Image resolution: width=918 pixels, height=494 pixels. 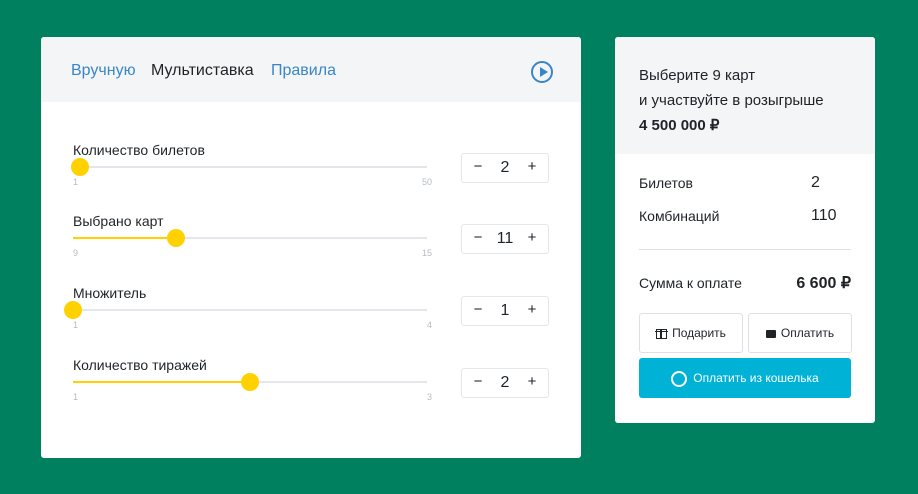 What do you see at coordinates (426, 182) in the screenshot?
I see `slider-max: 50` at bounding box center [426, 182].